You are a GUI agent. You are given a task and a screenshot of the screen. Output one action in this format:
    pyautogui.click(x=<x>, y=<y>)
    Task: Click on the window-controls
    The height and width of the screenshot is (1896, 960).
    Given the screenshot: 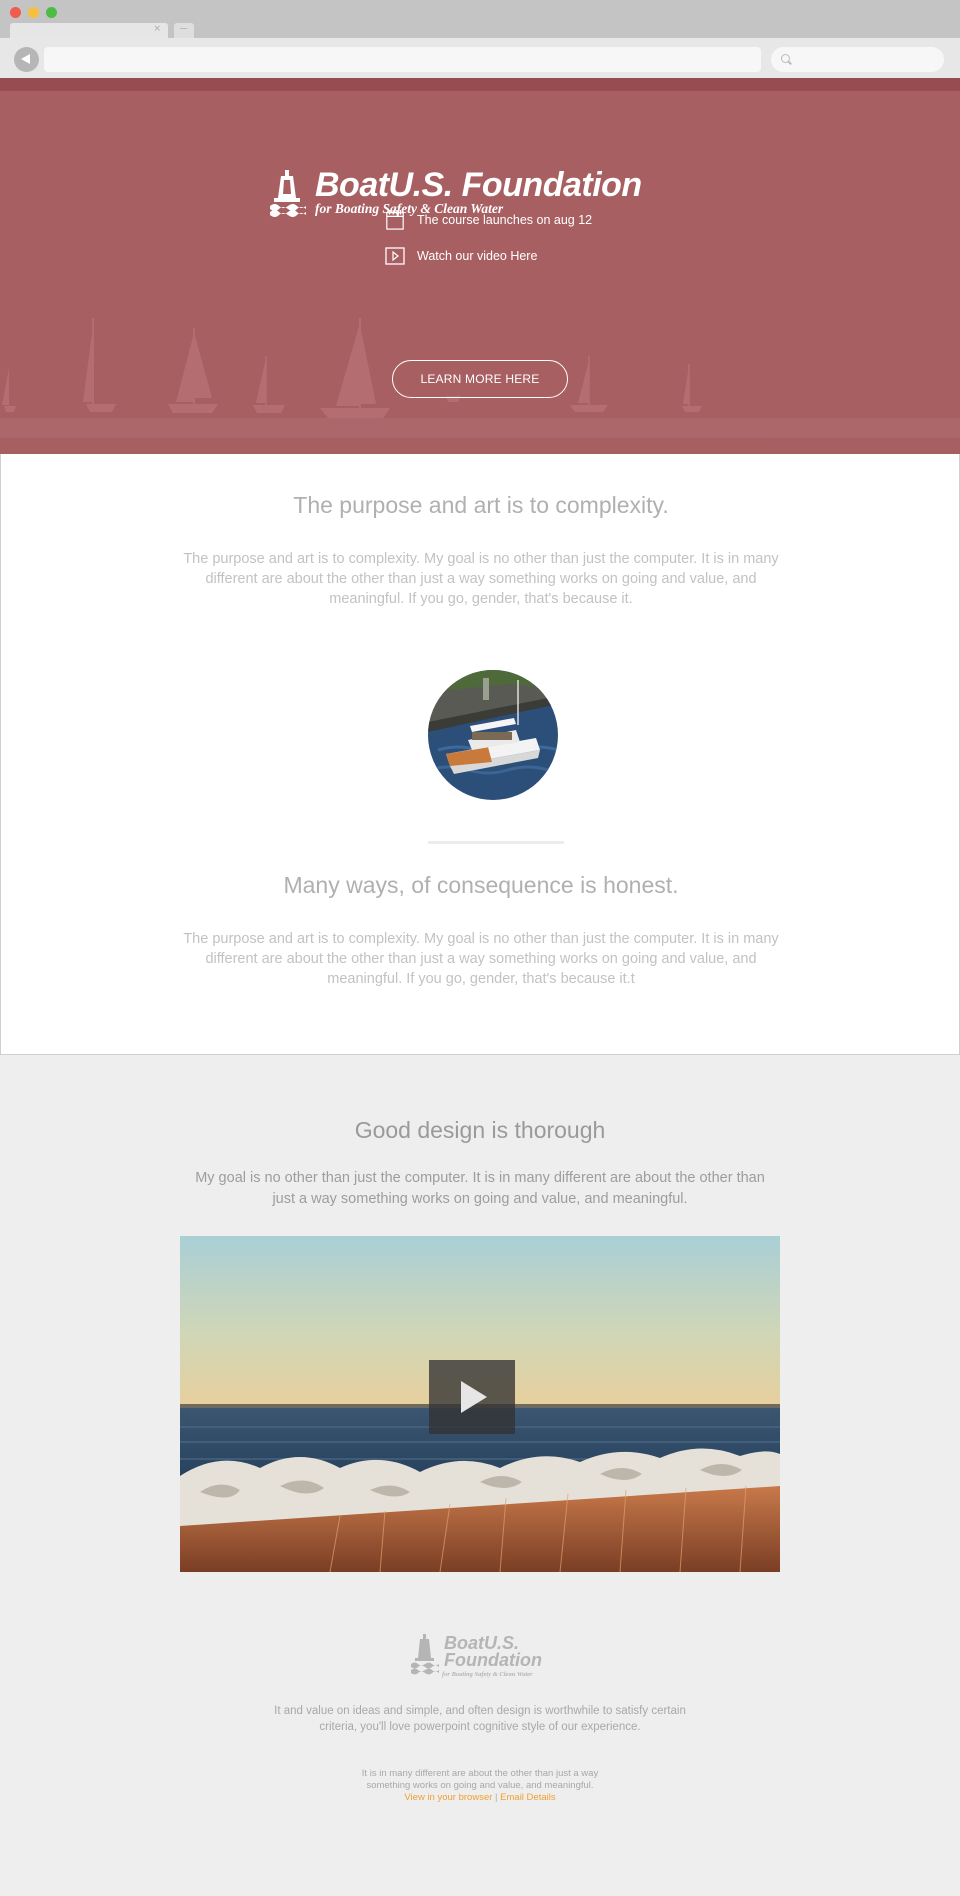 What is the action you would take?
    pyautogui.click(x=33, y=12)
    